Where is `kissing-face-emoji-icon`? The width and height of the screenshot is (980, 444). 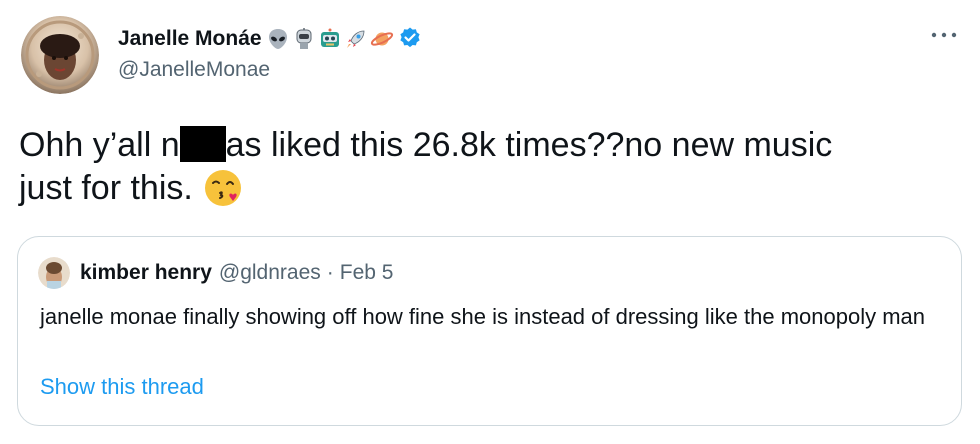 kissing-face-emoji-icon is located at coordinates (223, 188).